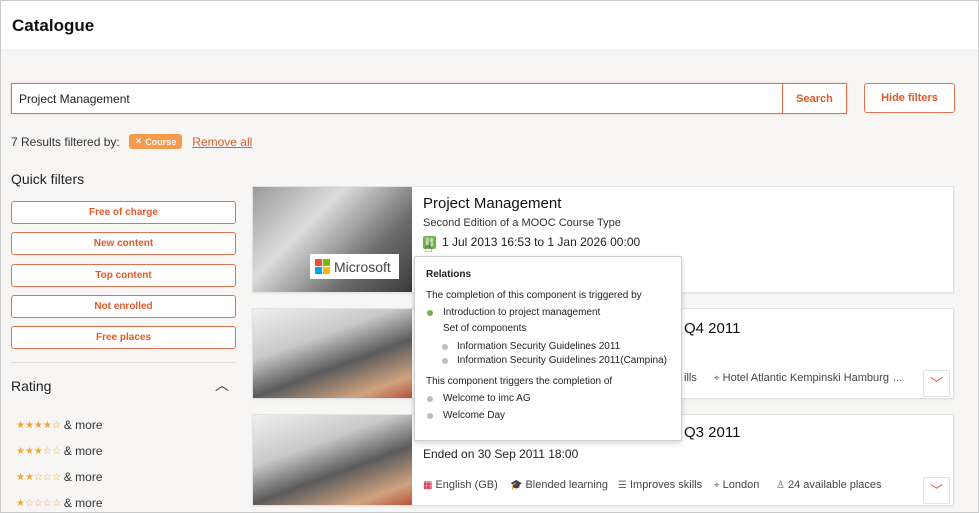 Image resolution: width=979 pixels, height=513 pixels. I want to click on sidebar-divider, so click(123, 362).